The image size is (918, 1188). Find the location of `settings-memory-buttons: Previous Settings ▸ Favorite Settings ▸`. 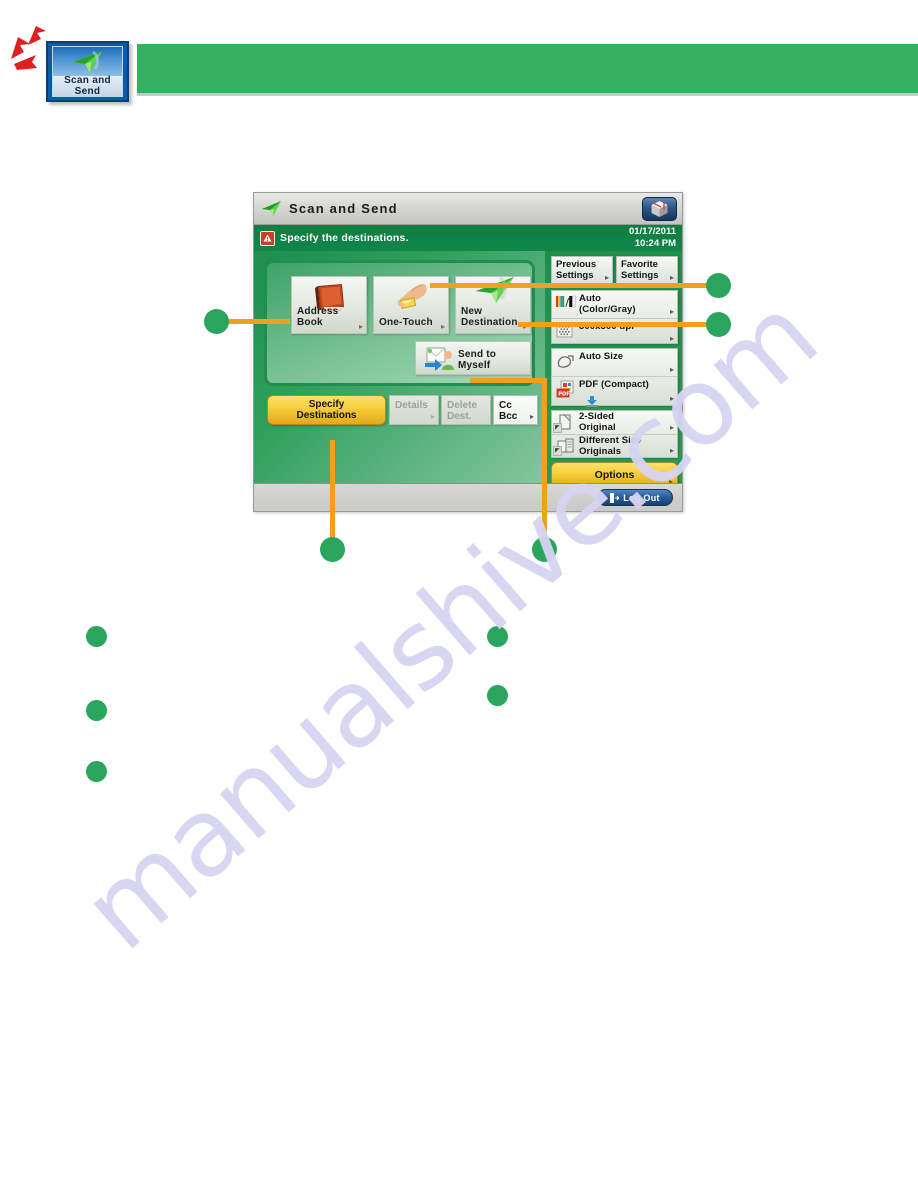

settings-memory-buttons: Previous Settings ▸ Favorite Settings ▸ is located at coordinates (614, 271).